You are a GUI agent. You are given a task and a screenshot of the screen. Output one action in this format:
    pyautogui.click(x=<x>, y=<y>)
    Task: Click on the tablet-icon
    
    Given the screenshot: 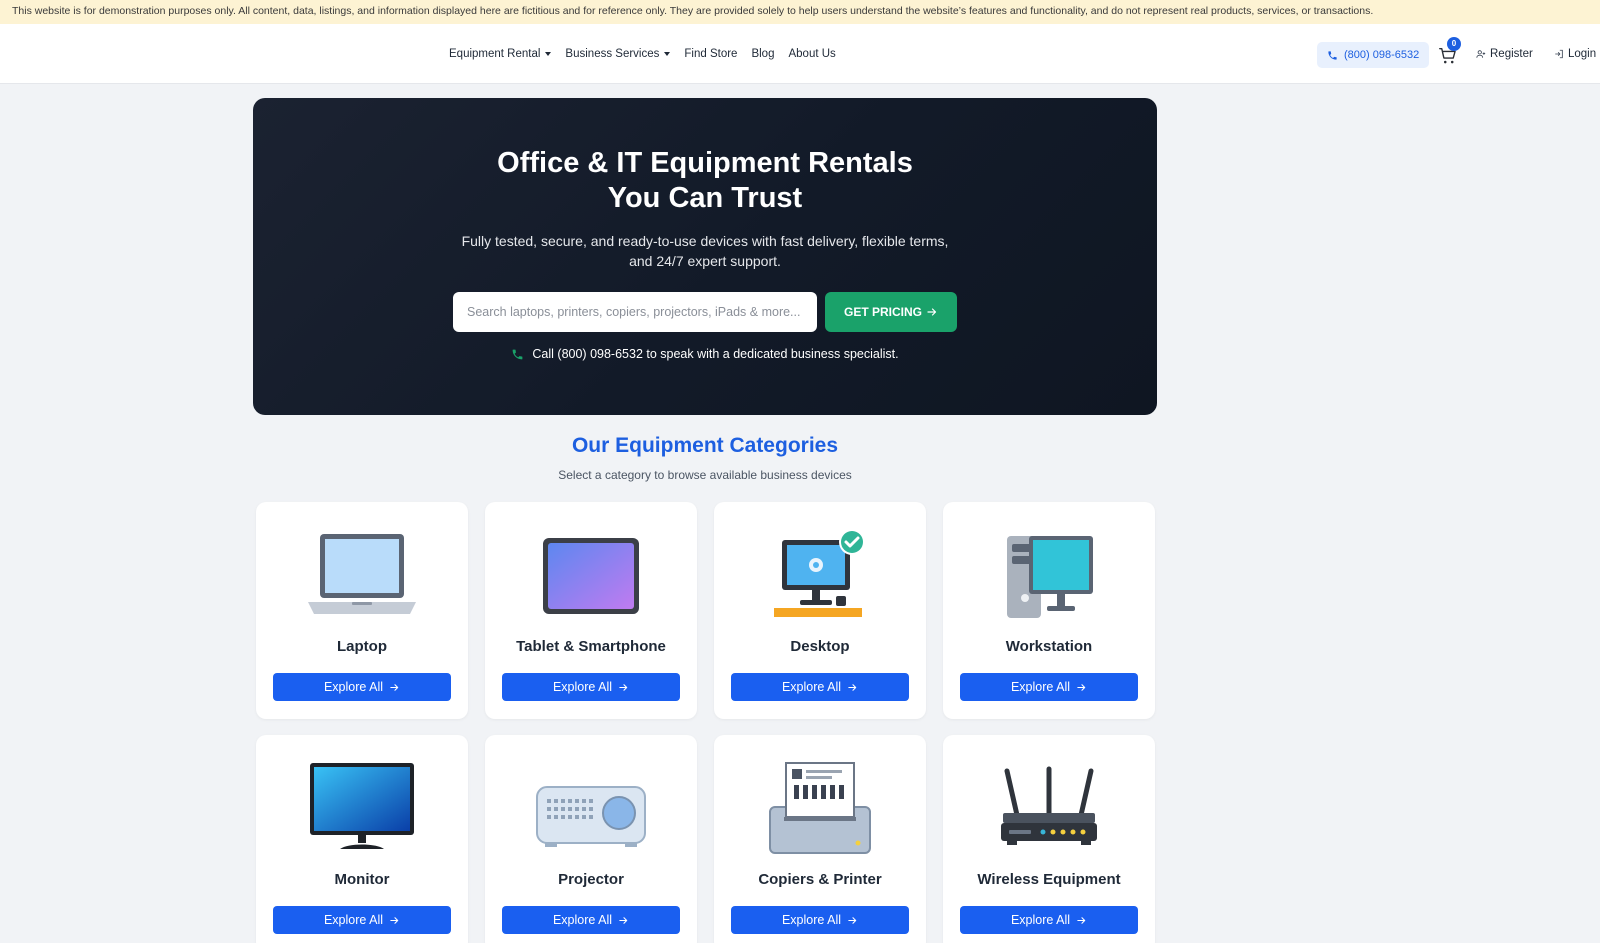 What is the action you would take?
    pyautogui.click(x=591, y=576)
    